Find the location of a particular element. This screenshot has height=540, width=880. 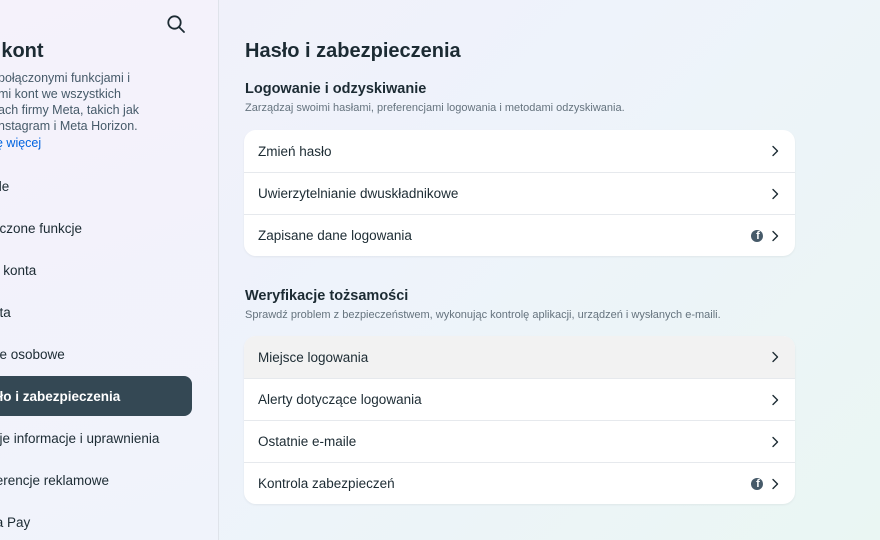

change-password-row: Zmień hasło is located at coordinates (519, 151).